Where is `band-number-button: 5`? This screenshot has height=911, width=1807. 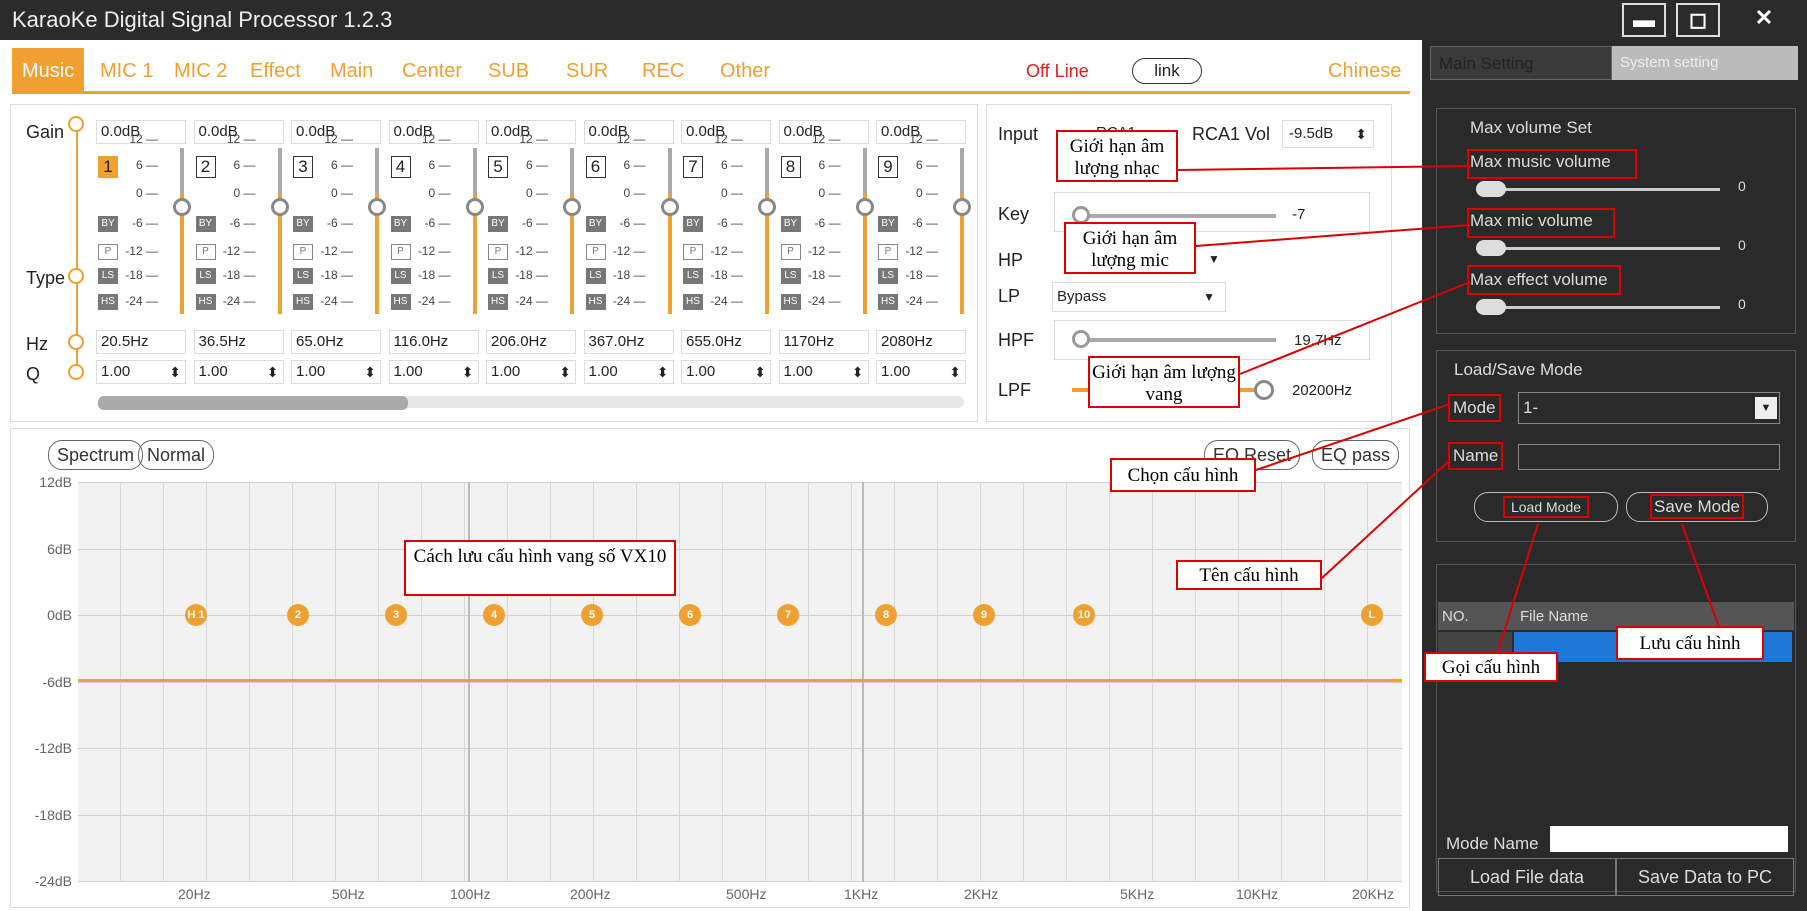
band-number-button: 5 is located at coordinates (498, 167).